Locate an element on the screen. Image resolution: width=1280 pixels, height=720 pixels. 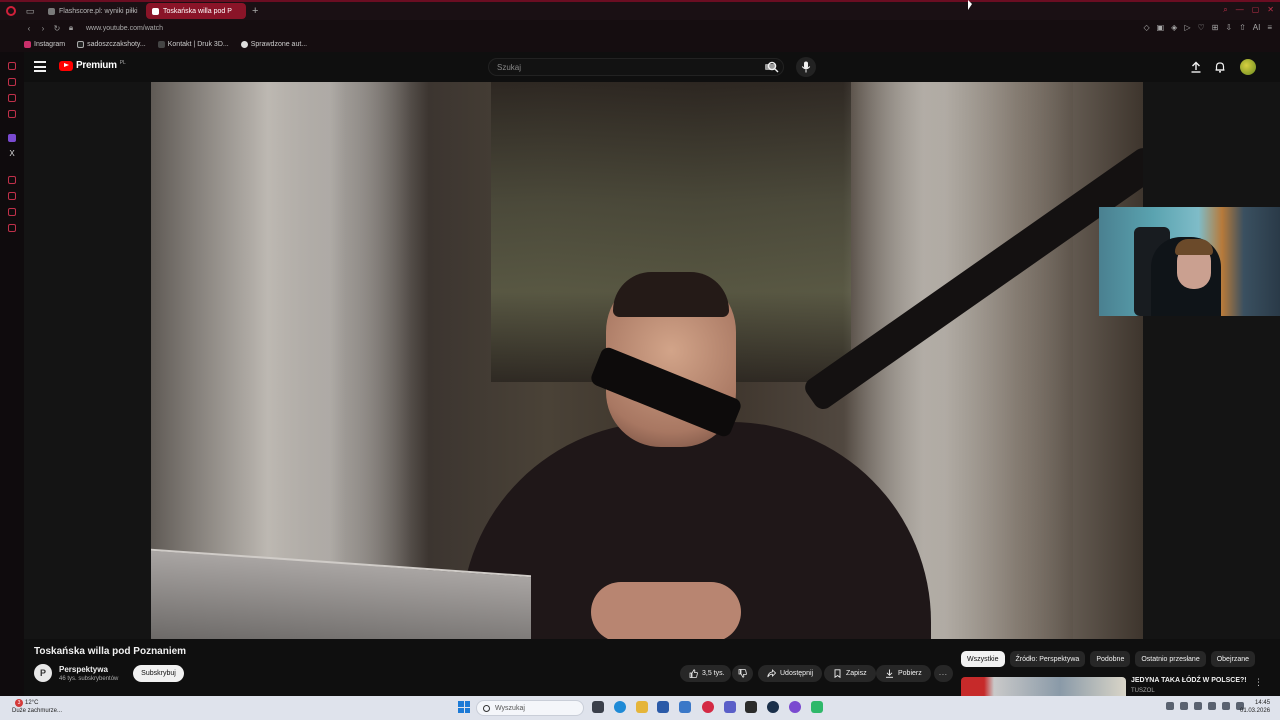
reload-icon: ↻ is located at coordinates (57, 28).